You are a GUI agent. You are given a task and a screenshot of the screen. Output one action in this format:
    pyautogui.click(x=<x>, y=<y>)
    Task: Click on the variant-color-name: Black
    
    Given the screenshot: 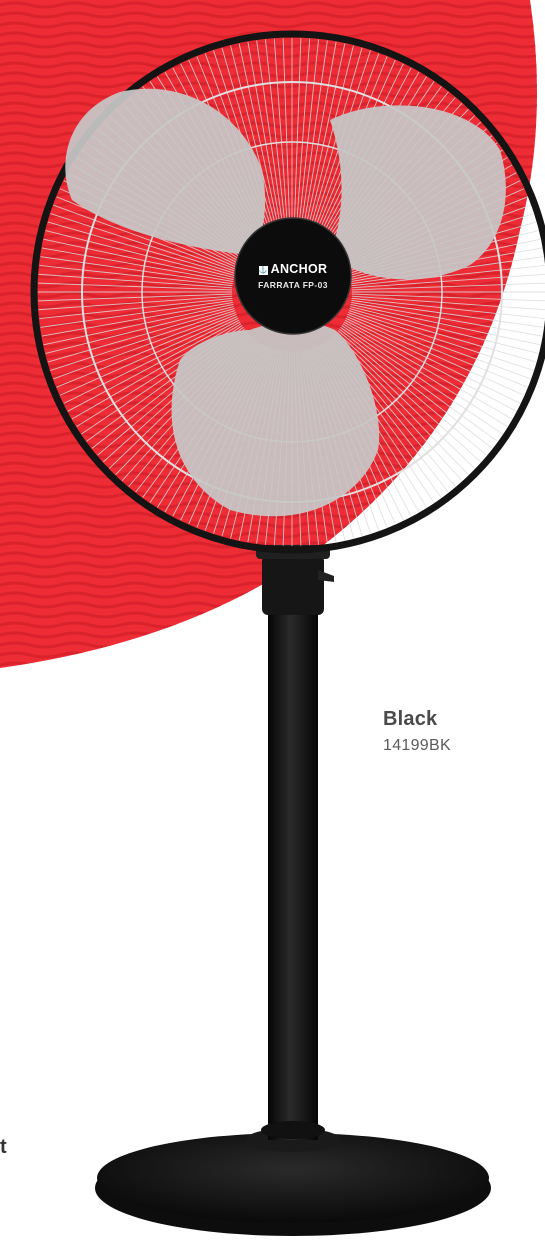 What is the action you would take?
    pyautogui.click(x=410, y=719)
    